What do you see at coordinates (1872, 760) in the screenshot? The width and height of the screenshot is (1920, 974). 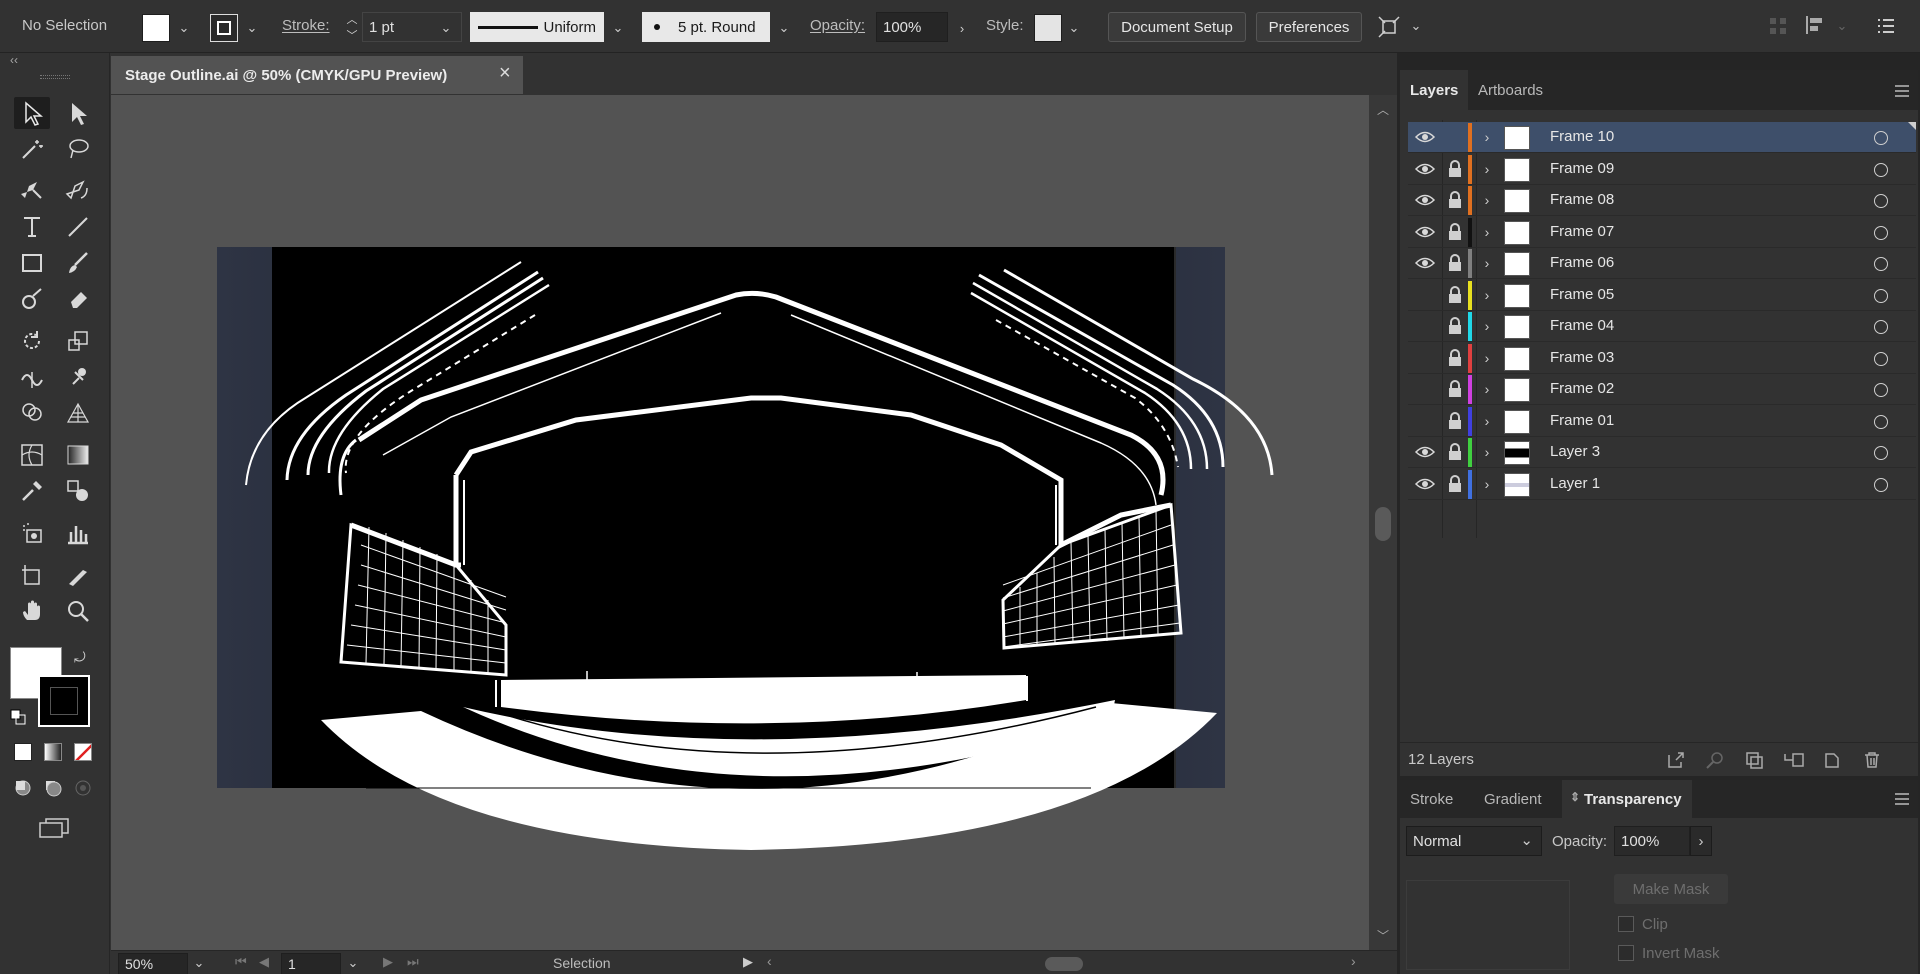 I see `delete-layer-icon` at bounding box center [1872, 760].